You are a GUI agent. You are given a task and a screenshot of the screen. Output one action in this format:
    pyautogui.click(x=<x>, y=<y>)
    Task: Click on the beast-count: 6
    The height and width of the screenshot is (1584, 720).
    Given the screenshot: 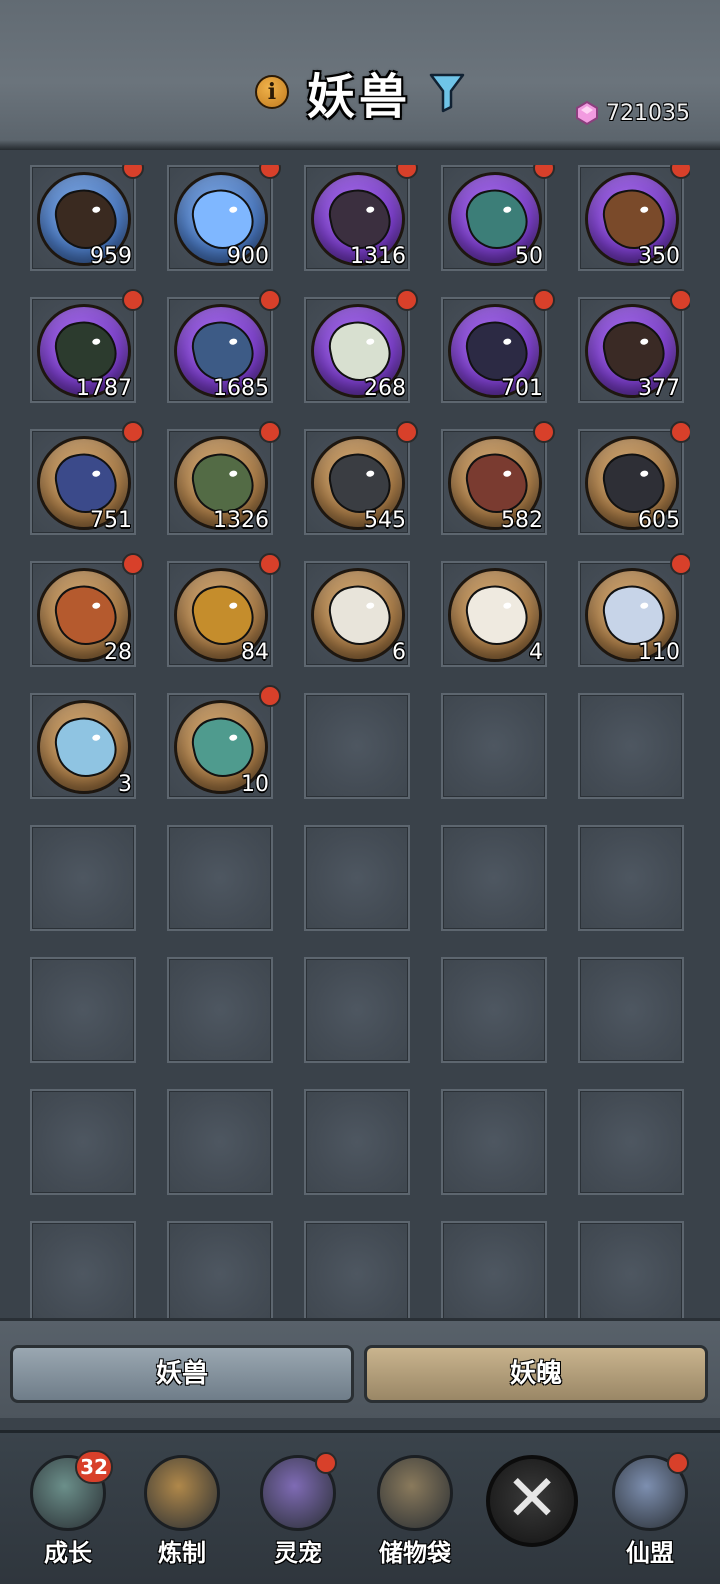 What is the action you would take?
    pyautogui.click(x=399, y=652)
    